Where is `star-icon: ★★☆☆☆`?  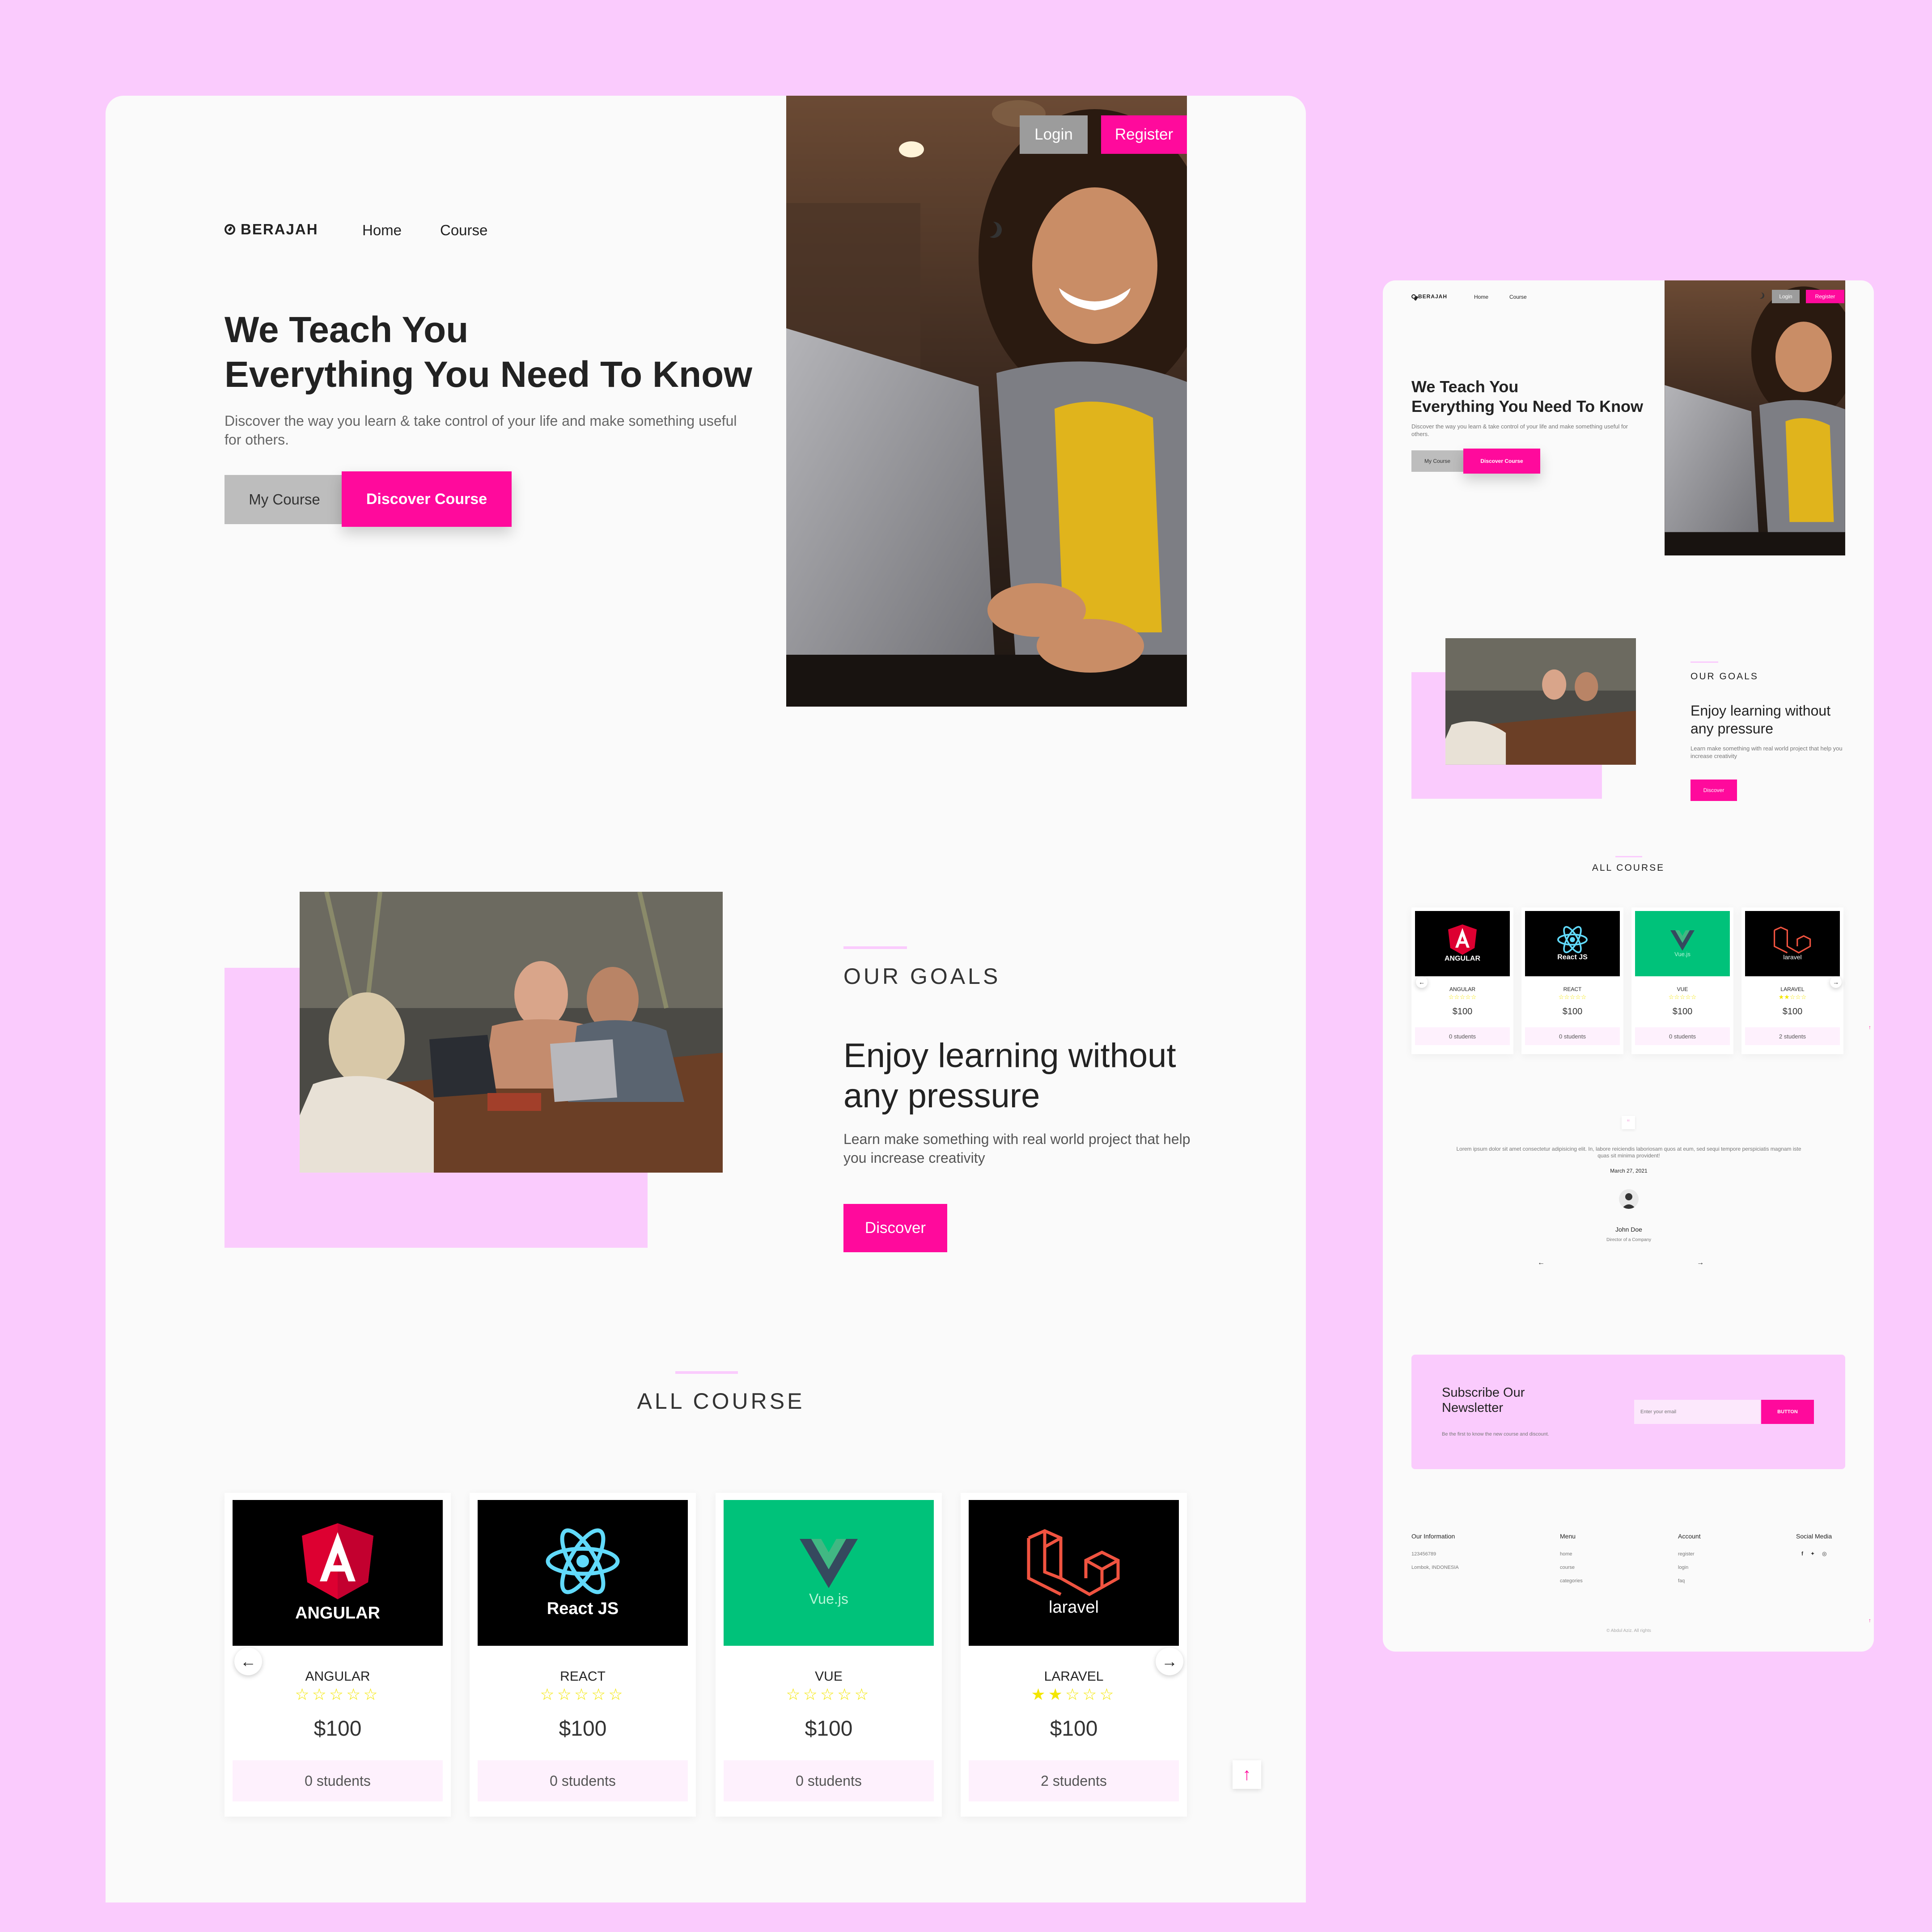
star-icon: ★★☆☆☆ is located at coordinates (1792, 996).